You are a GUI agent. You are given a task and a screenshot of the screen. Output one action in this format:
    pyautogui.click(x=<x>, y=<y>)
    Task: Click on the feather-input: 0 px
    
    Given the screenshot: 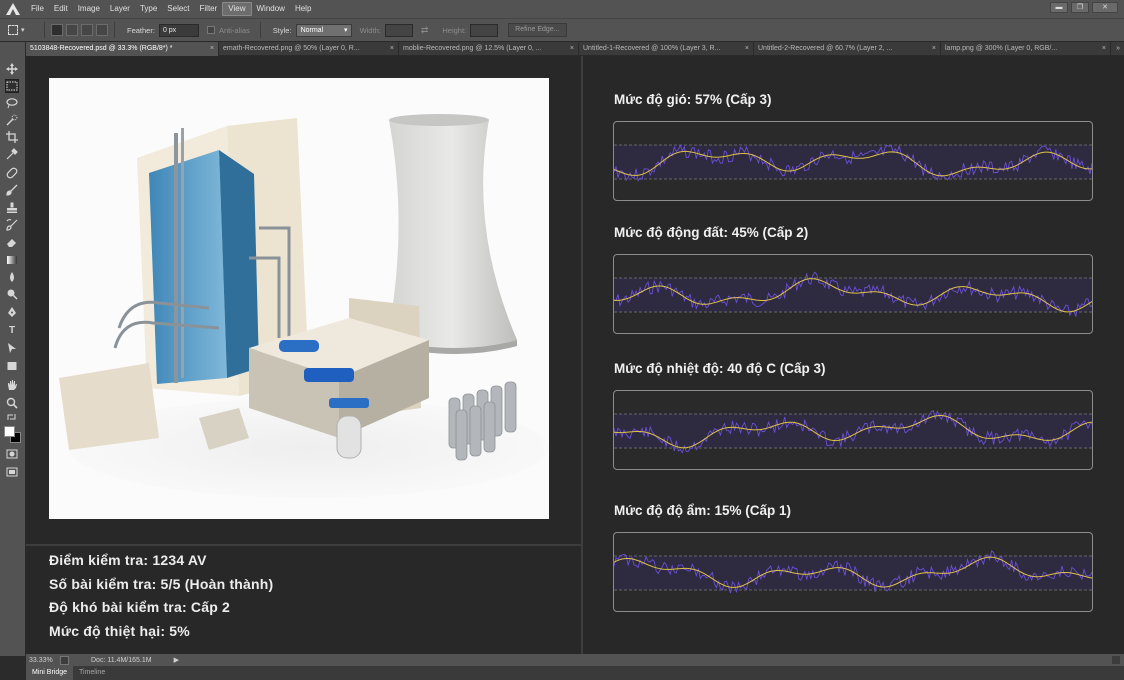 What is the action you would take?
    pyautogui.click(x=178, y=30)
    